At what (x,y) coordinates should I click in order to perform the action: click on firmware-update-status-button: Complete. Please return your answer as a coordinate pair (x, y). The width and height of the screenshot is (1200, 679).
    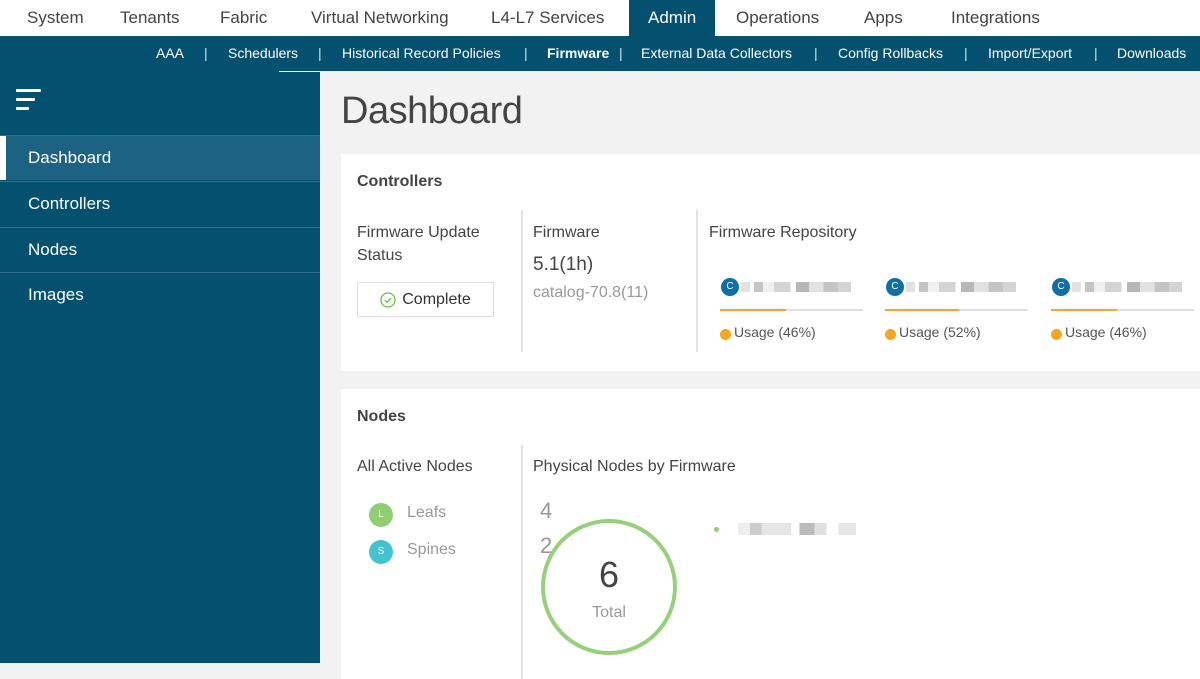
    Looking at the image, I should click on (425, 299).